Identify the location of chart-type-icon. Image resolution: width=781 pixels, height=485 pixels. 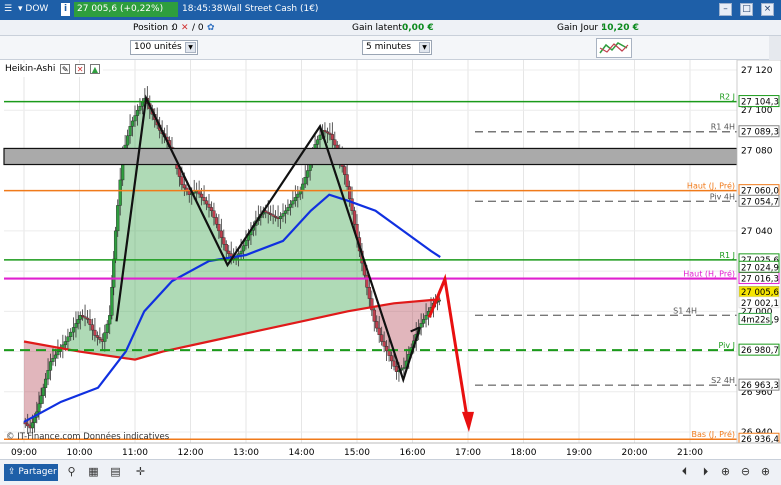
(614, 48).